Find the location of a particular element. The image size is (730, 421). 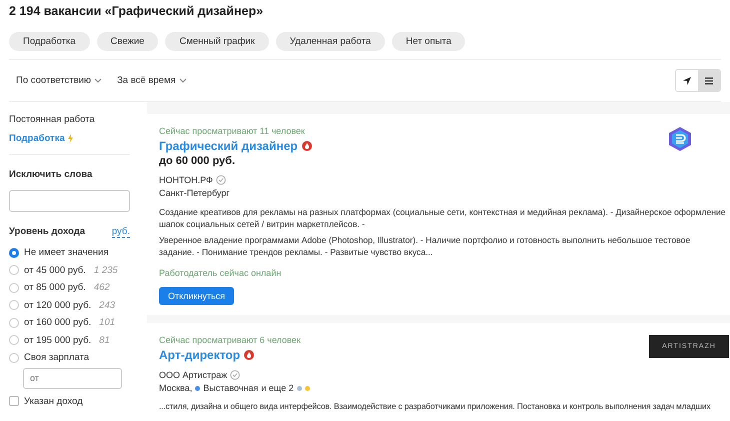

filter-chip: Свежие is located at coordinates (127, 41).